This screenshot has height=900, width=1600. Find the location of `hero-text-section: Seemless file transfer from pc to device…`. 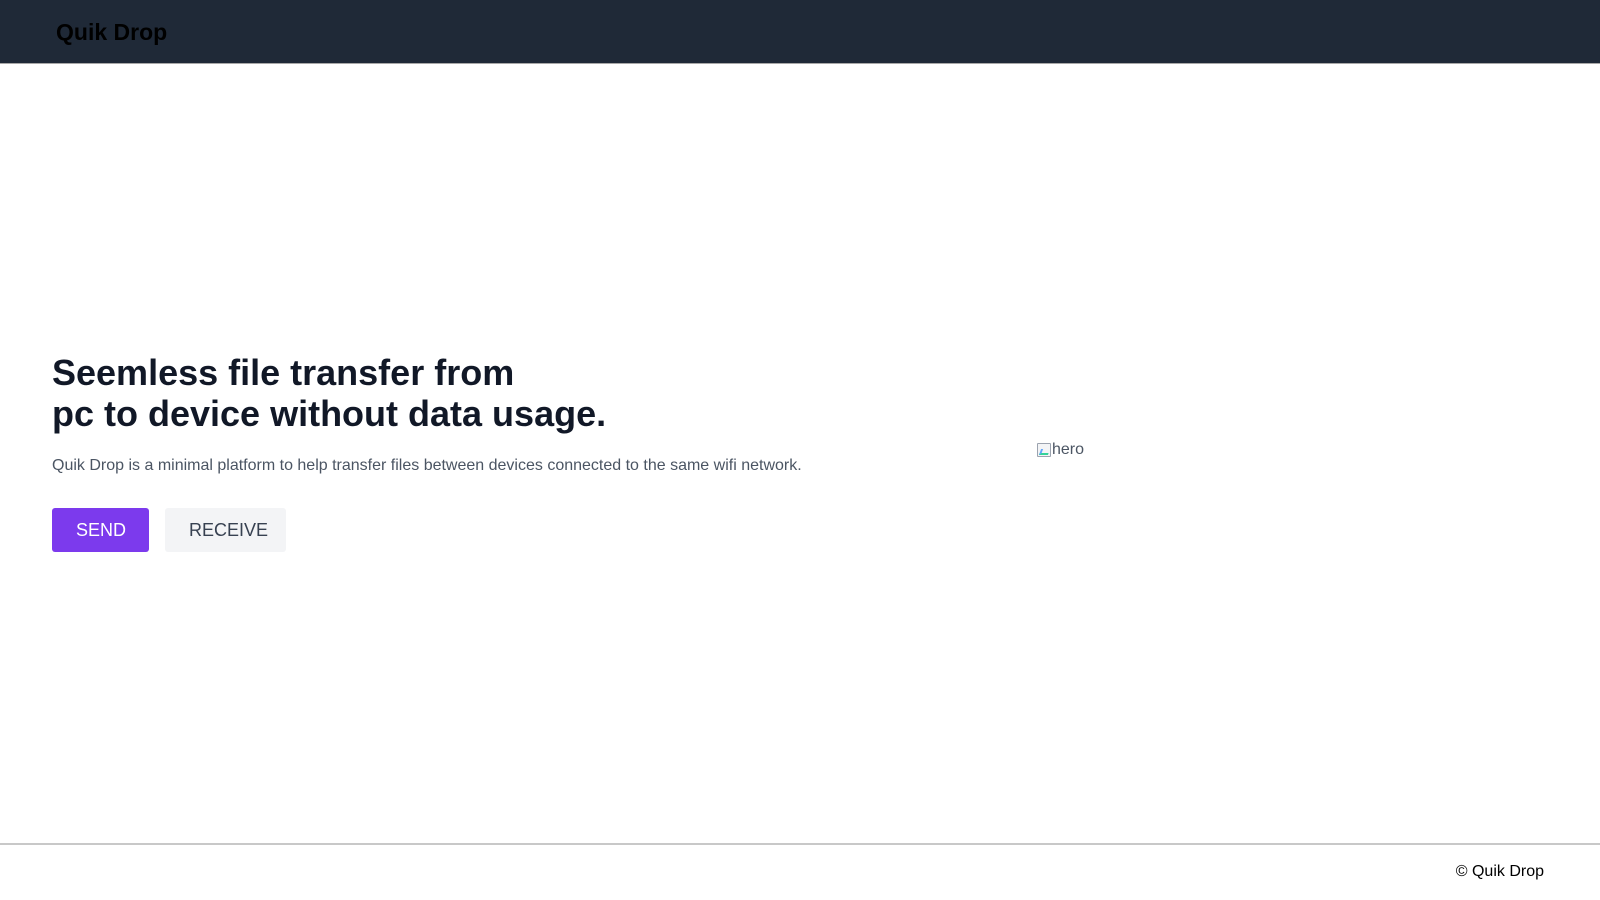

hero-text-section: Seemless file transfer from pc to device… is located at coordinates (502, 415).